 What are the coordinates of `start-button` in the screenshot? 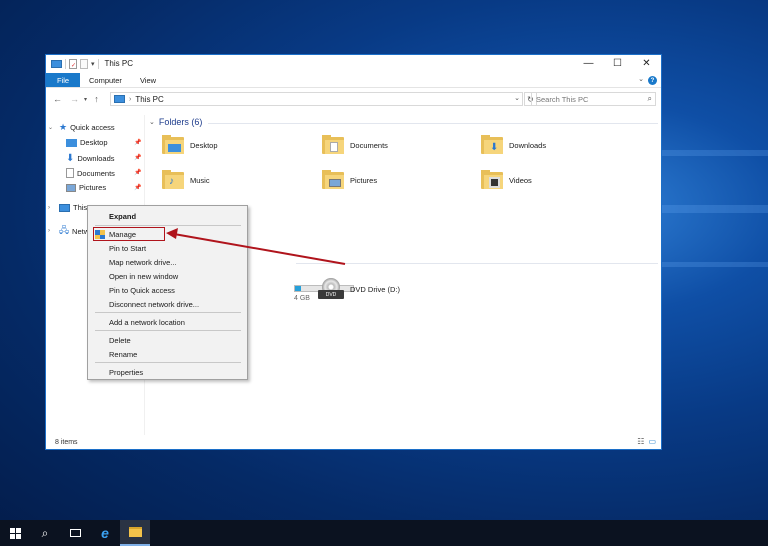 It's located at (15, 533).